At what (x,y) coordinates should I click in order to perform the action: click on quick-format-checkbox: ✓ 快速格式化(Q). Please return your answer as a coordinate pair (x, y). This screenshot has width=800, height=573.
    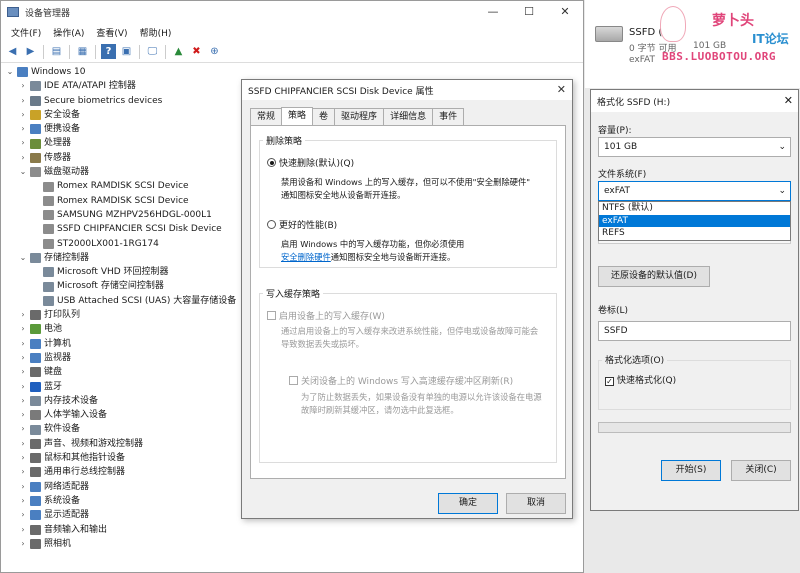
    Looking at the image, I should click on (640, 379).